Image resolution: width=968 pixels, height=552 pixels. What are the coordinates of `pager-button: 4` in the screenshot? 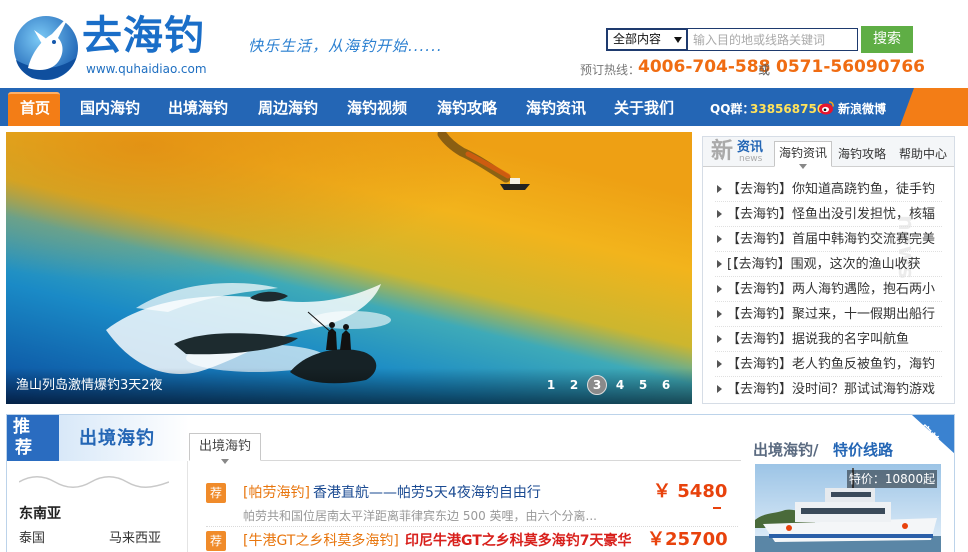 It's located at (620, 385).